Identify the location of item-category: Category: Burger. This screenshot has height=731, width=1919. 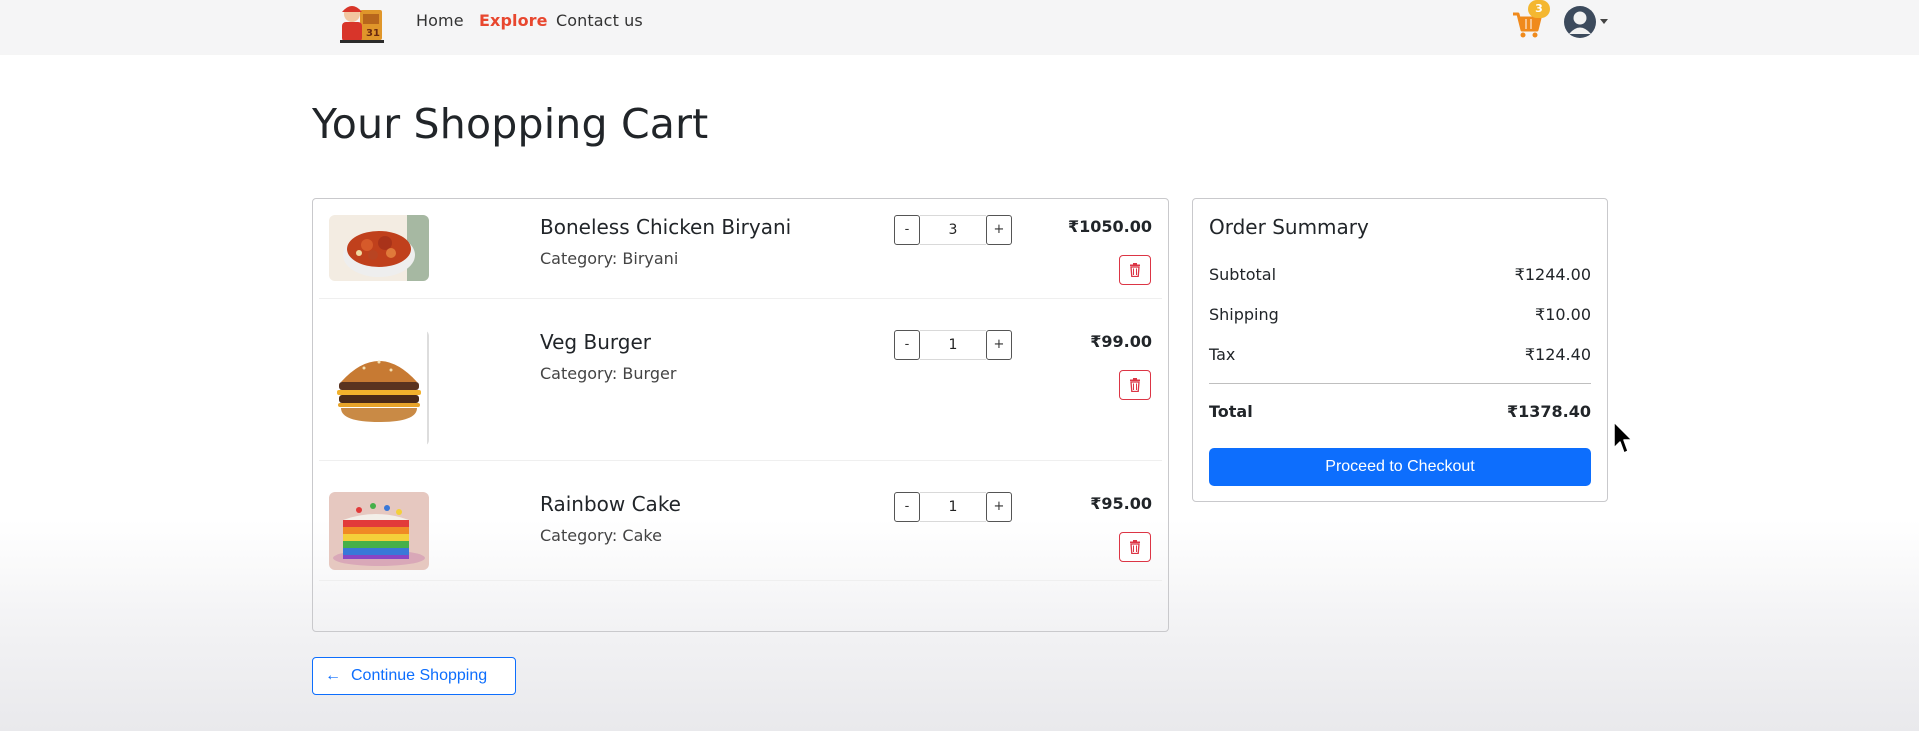
(608, 373).